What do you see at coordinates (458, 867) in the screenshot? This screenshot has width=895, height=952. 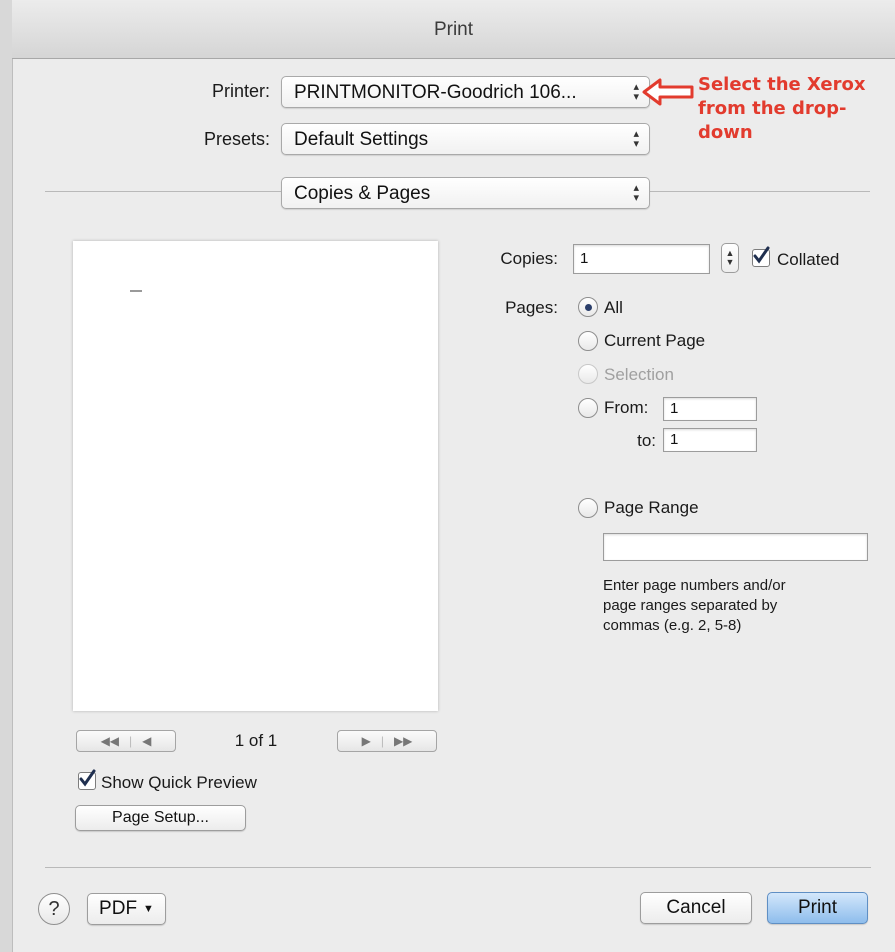 I see `footer-separator` at bounding box center [458, 867].